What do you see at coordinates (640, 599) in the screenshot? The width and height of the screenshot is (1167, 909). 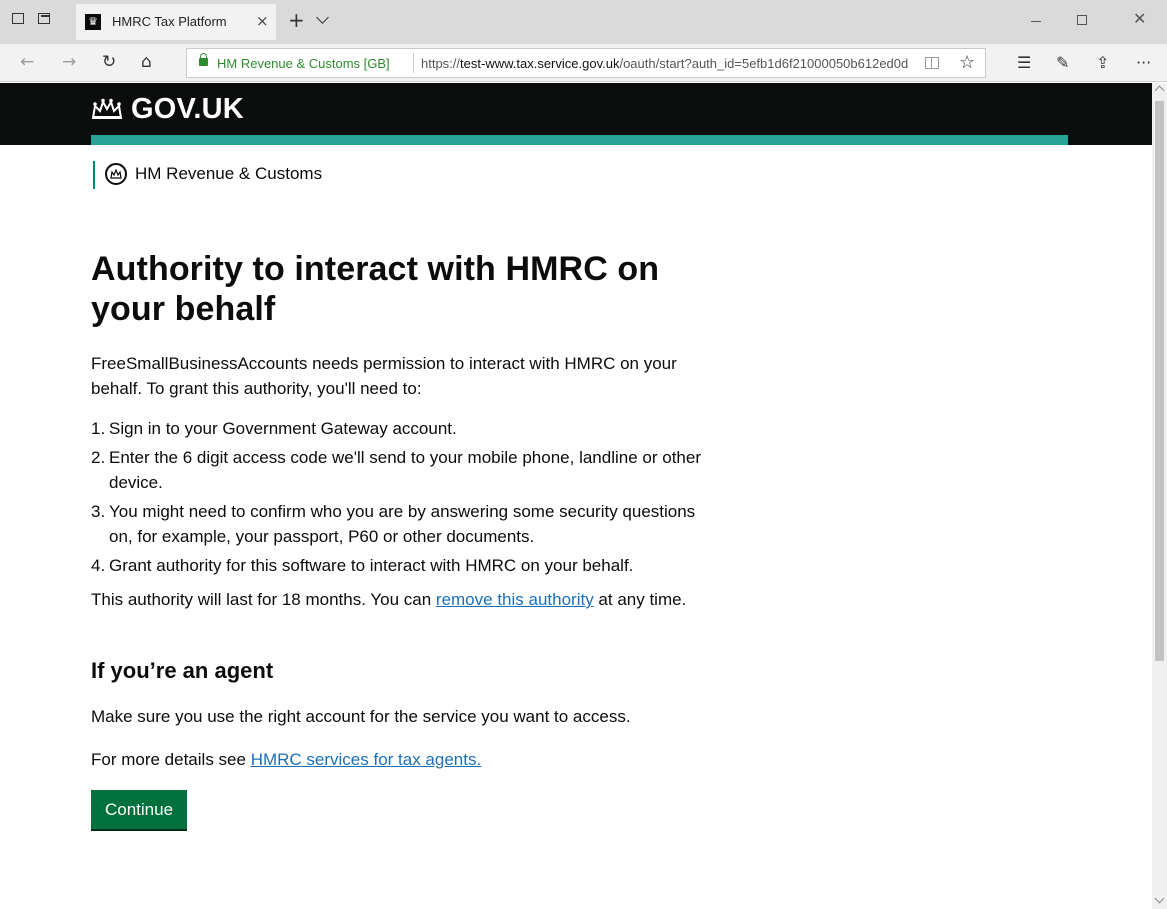 I see `duration-text-end: at any time.` at bounding box center [640, 599].